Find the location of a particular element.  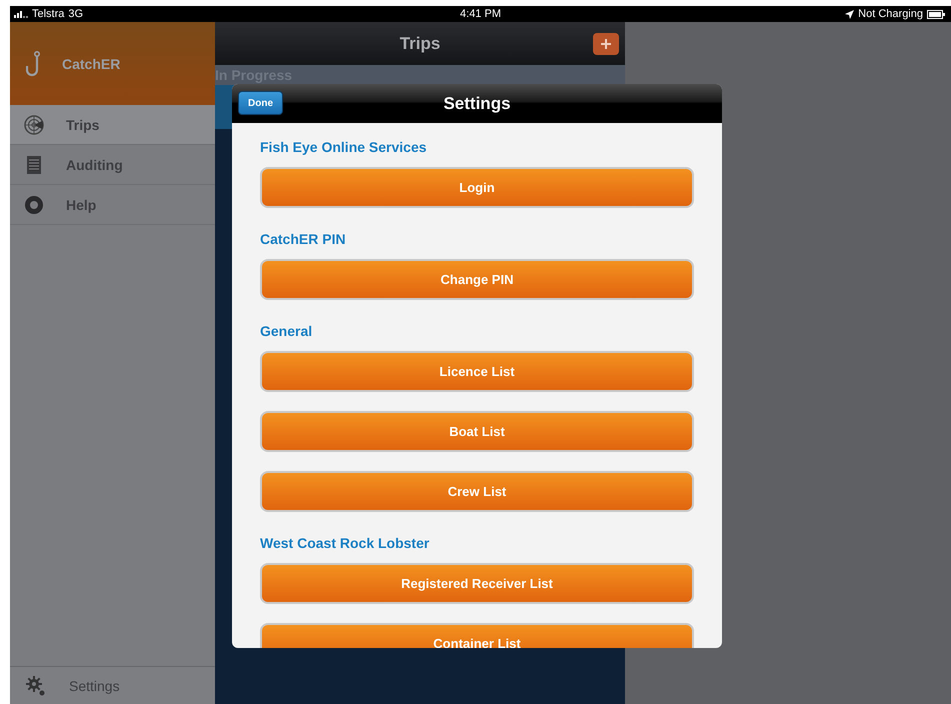

add-button is located at coordinates (606, 44).